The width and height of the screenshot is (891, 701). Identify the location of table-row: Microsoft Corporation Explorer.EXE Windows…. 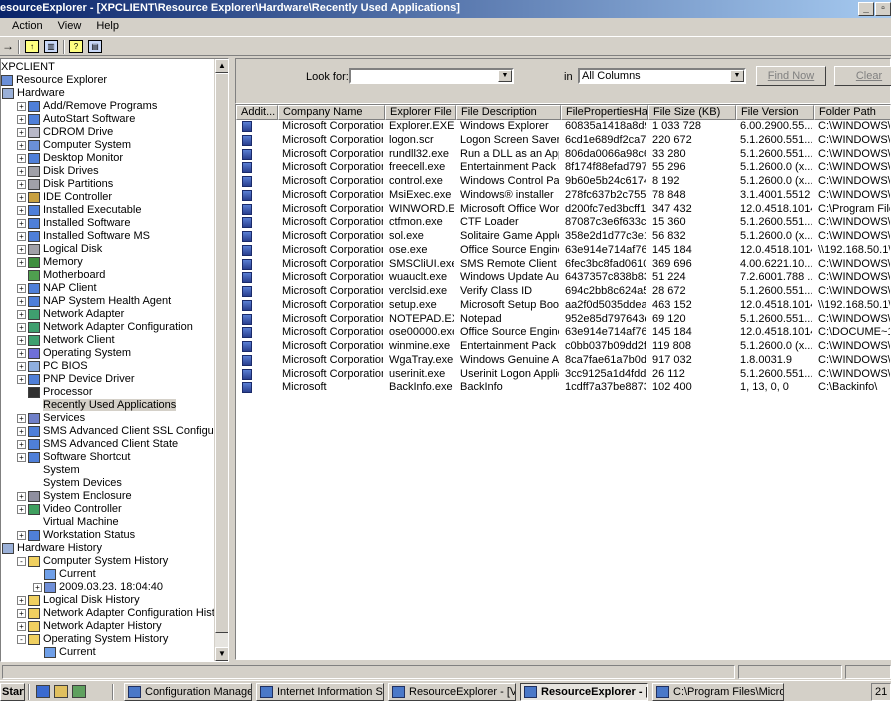
(563, 127).